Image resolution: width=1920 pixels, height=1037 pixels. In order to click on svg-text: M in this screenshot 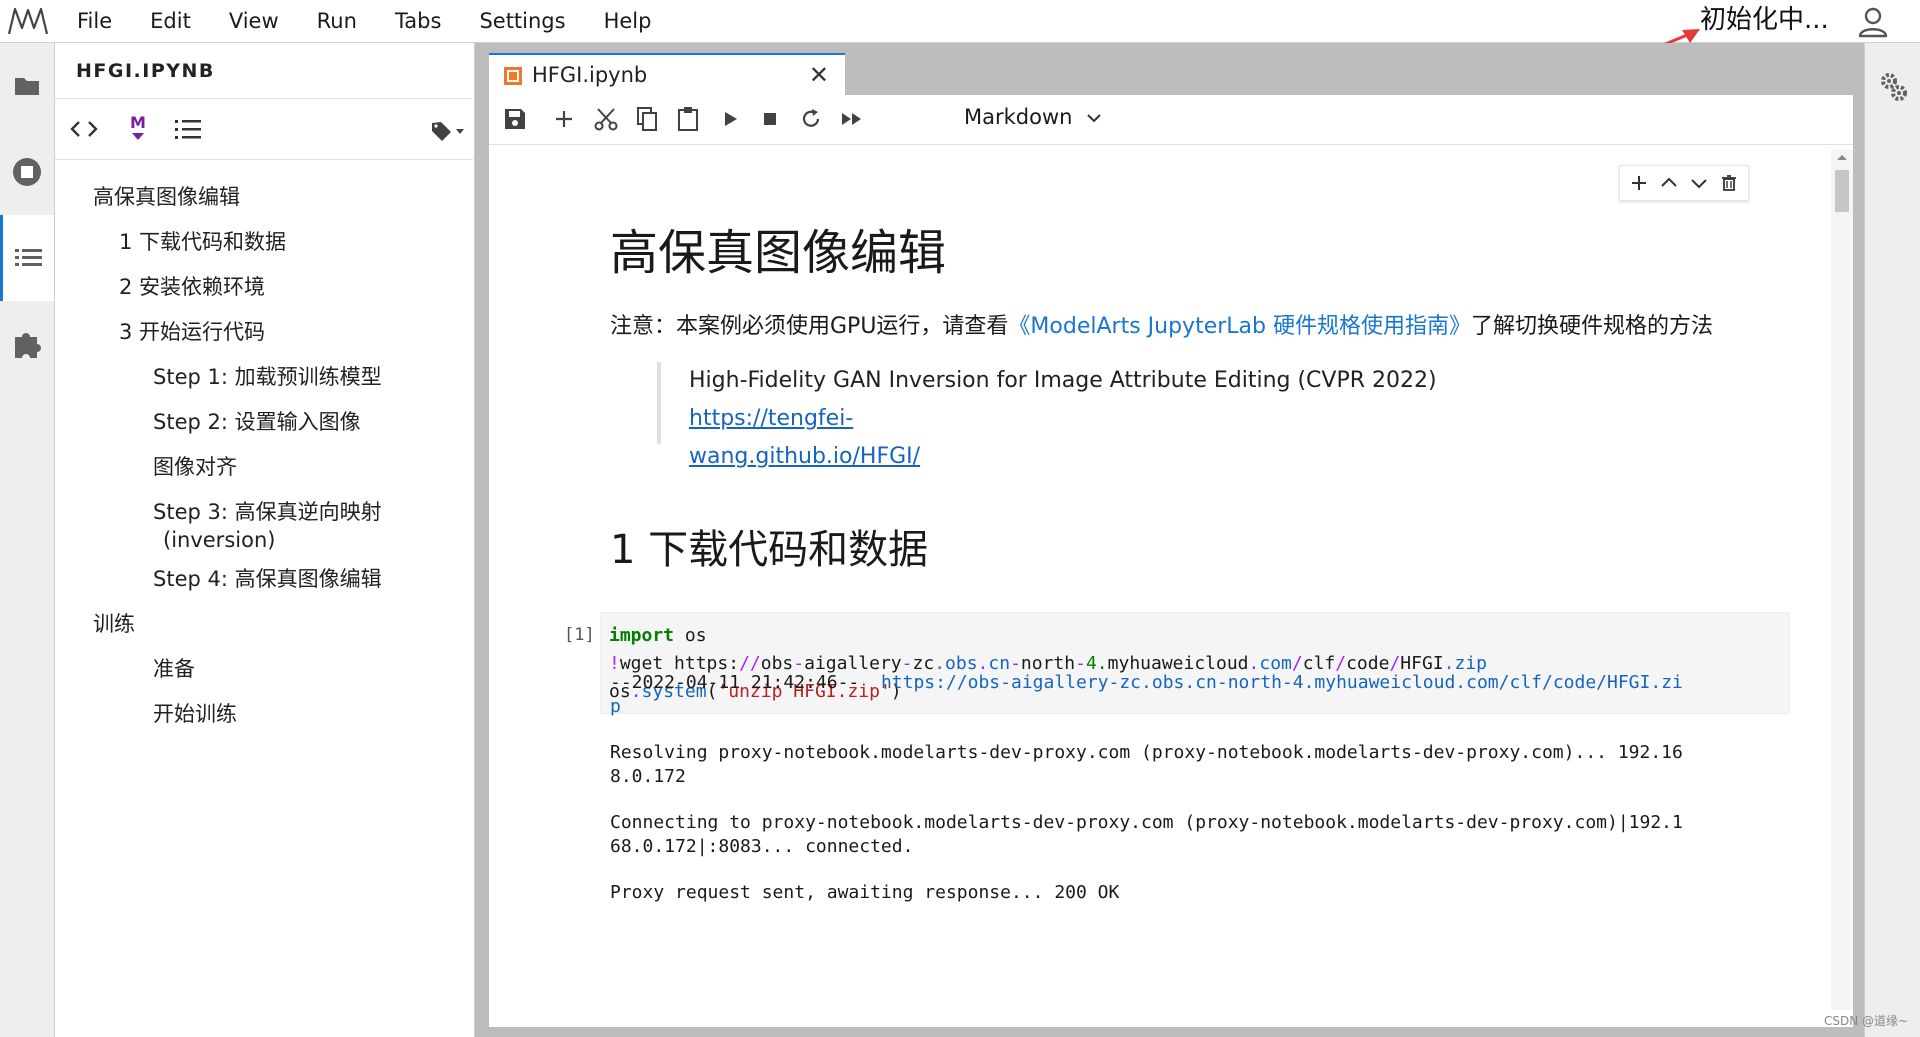, I will do `click(138, 122)`.